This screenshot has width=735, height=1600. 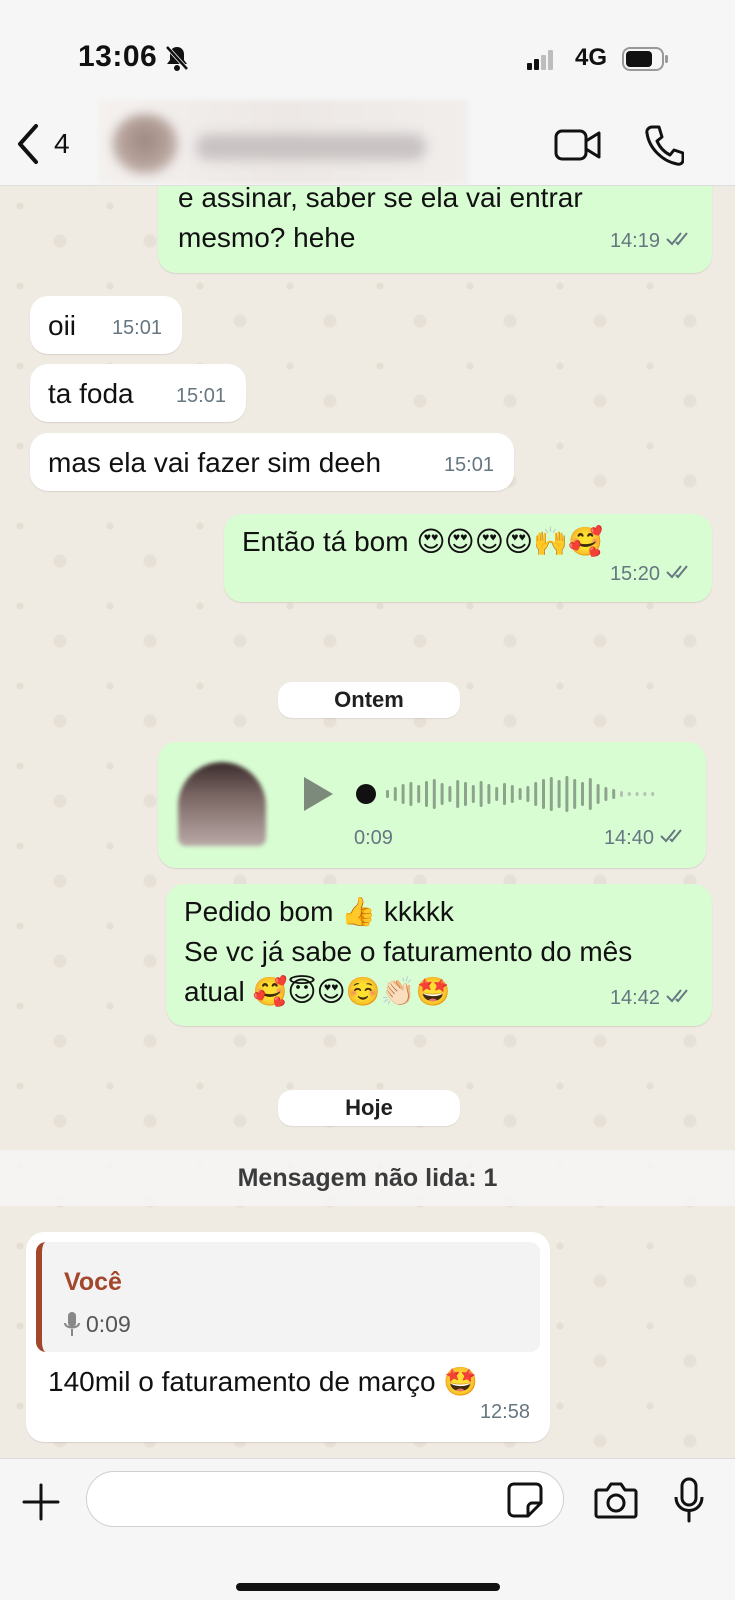 What do you see at coordinates (138, 393) in the screenshot?
I see `message-incoming: ta foda 15:01` at bounding box center [138, 393].